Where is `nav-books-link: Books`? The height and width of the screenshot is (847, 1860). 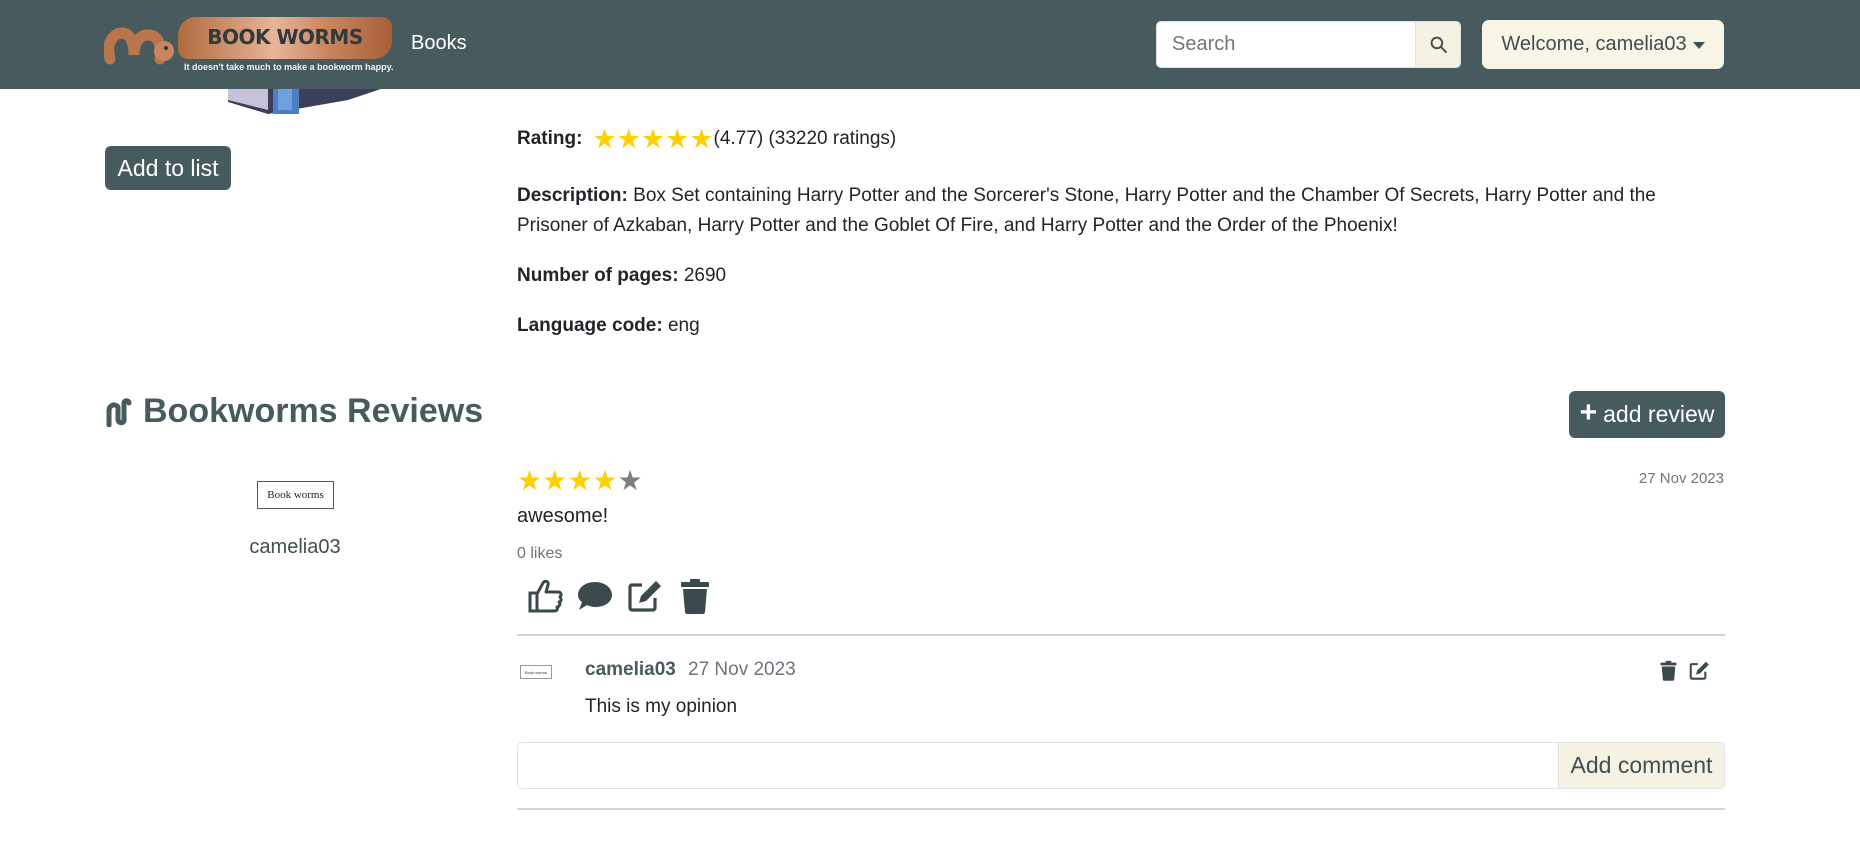
nav-books-link: Books is located at coordinates (439, 43).